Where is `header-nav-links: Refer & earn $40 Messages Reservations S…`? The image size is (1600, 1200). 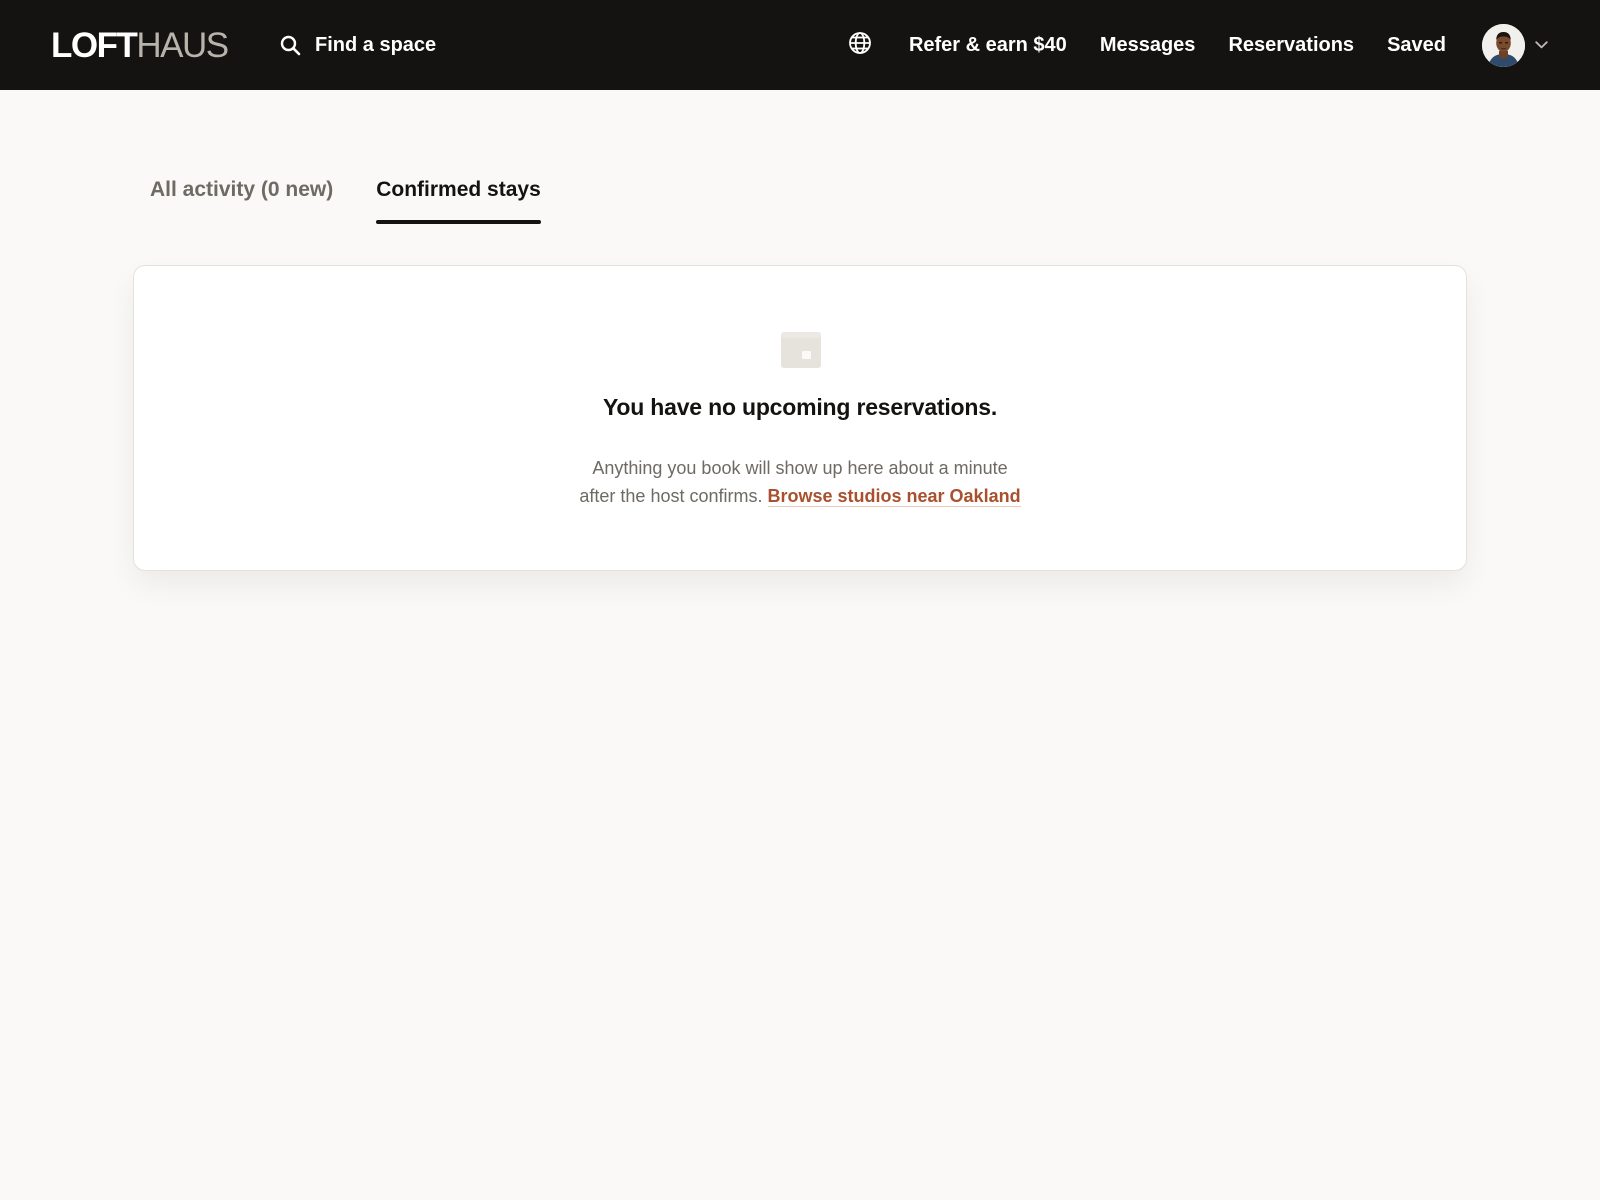
header-nav-links: Refer & earn $40 Messages Reservations S… is located at coordinates (1196, 45).